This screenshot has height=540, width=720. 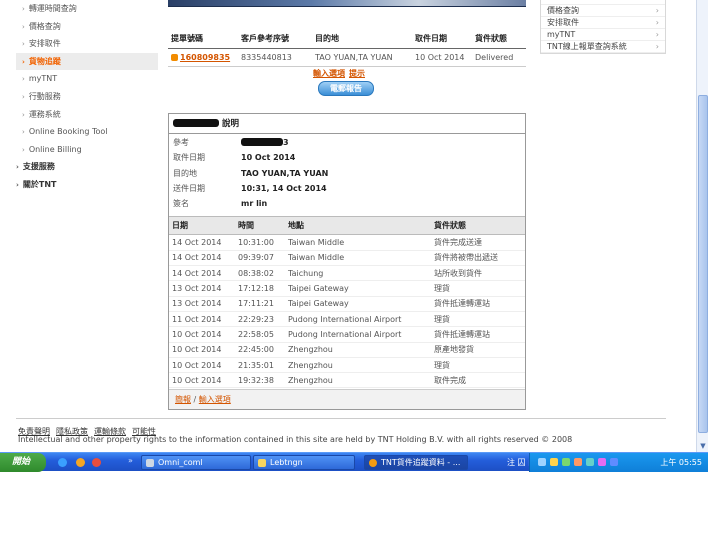 What do you see at coordinates (478, 334) in the screenshot?
I see `event-status: 貨件抵達轉運站` at bounding box center [478, 334].